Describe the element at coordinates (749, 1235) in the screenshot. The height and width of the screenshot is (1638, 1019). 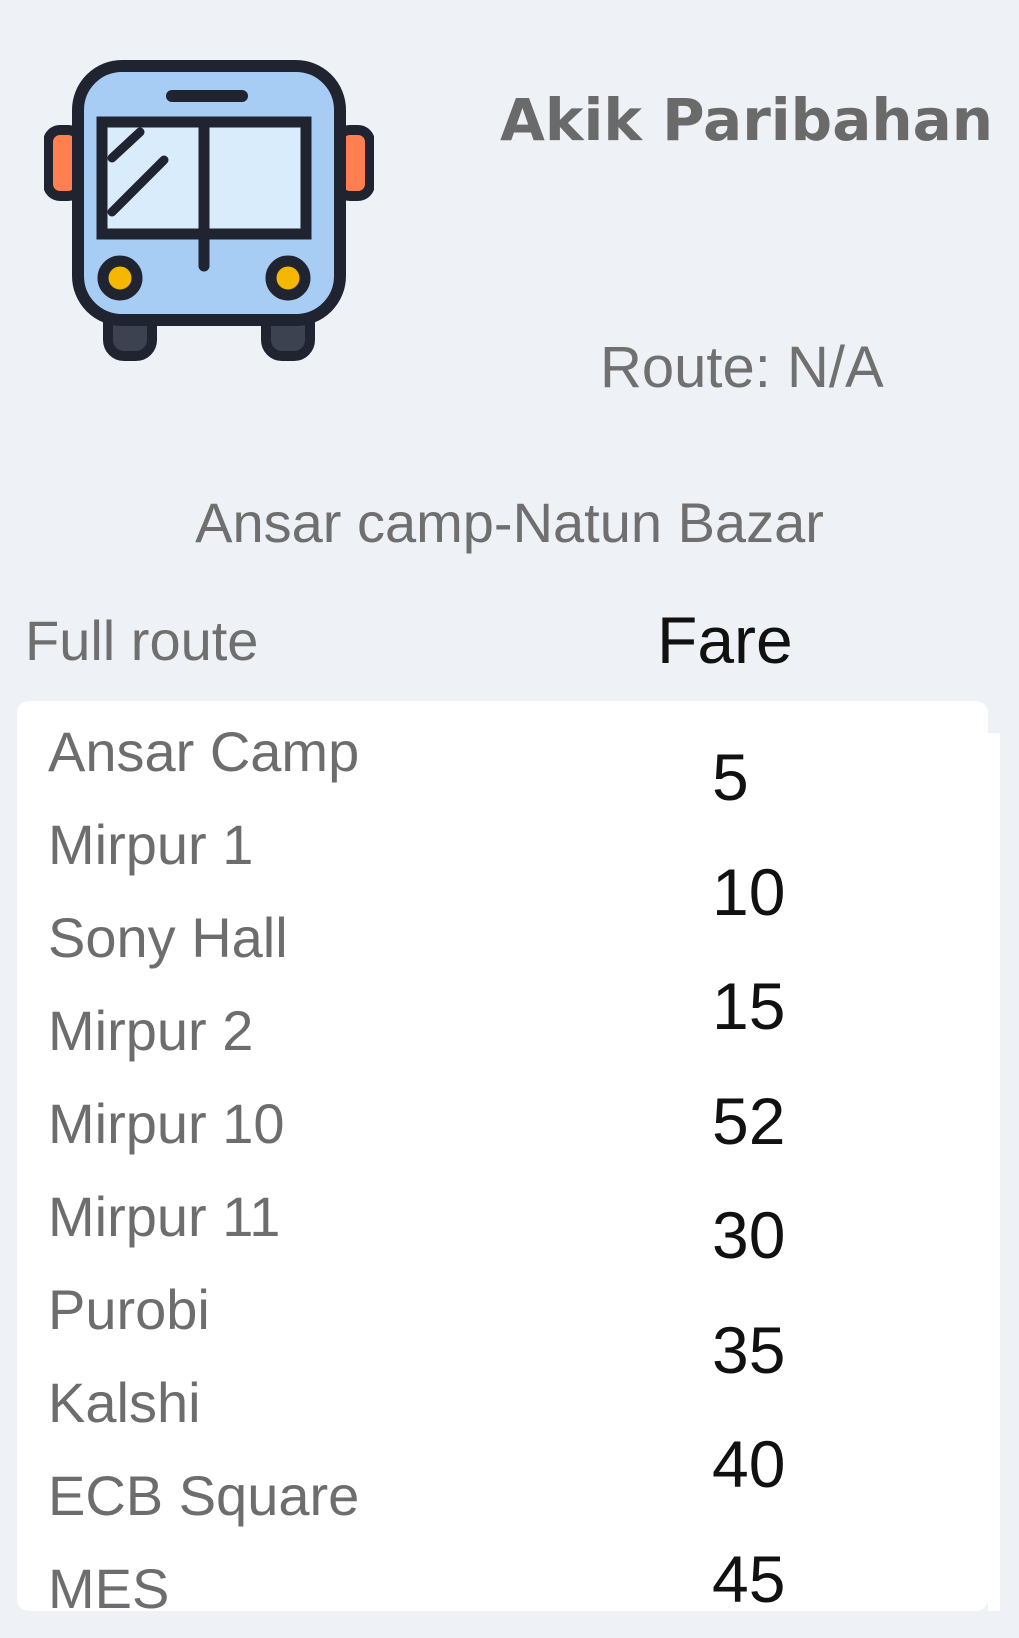
I see `fare-item: 30` at that location.